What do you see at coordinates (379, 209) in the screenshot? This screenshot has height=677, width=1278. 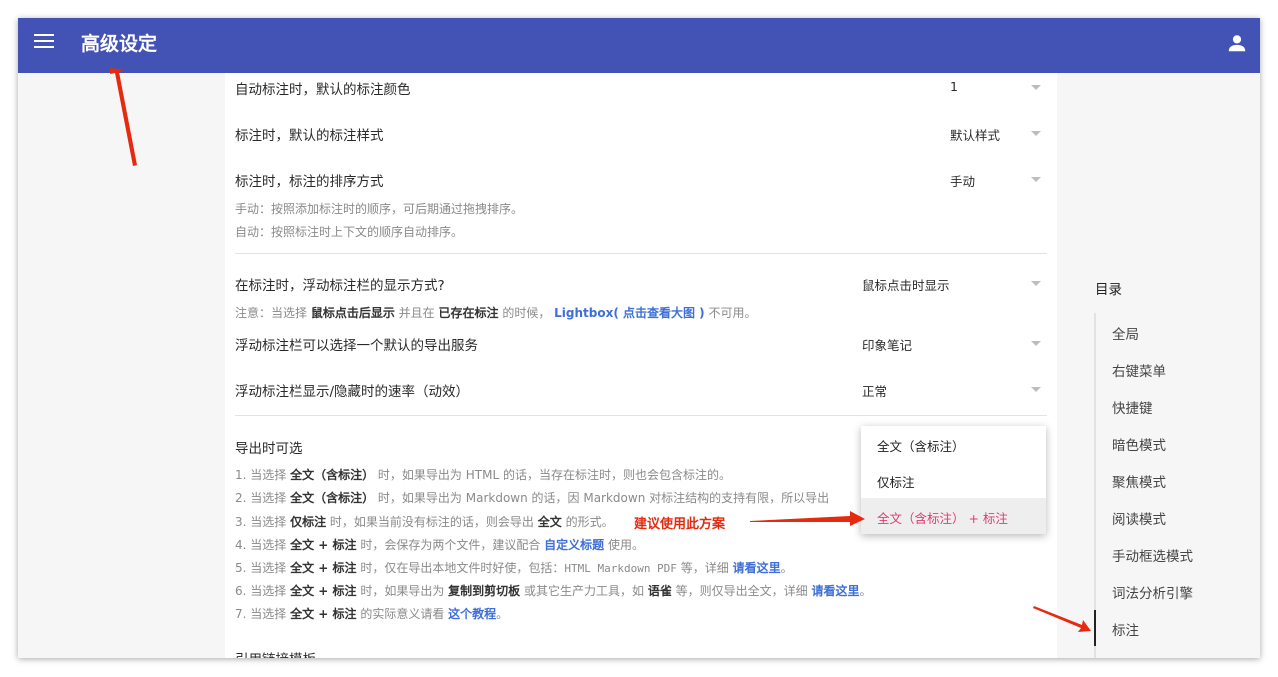 I see `sort-note-manual: 手动：按照添加标注时的顺序，可后期通过拖拽排序。` at bounding box center [379, 209].